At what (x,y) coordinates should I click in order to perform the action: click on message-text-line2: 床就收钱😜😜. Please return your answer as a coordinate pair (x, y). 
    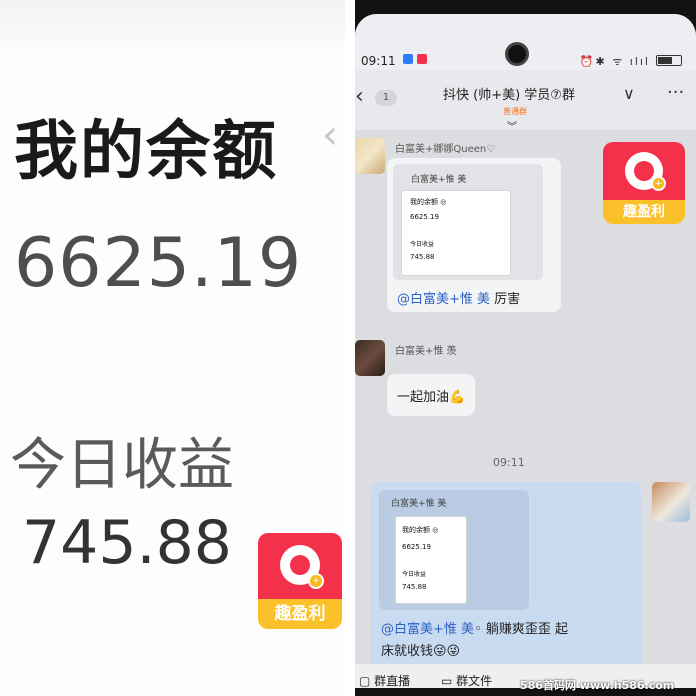
    Looking at the image, I should click on (421, 651).